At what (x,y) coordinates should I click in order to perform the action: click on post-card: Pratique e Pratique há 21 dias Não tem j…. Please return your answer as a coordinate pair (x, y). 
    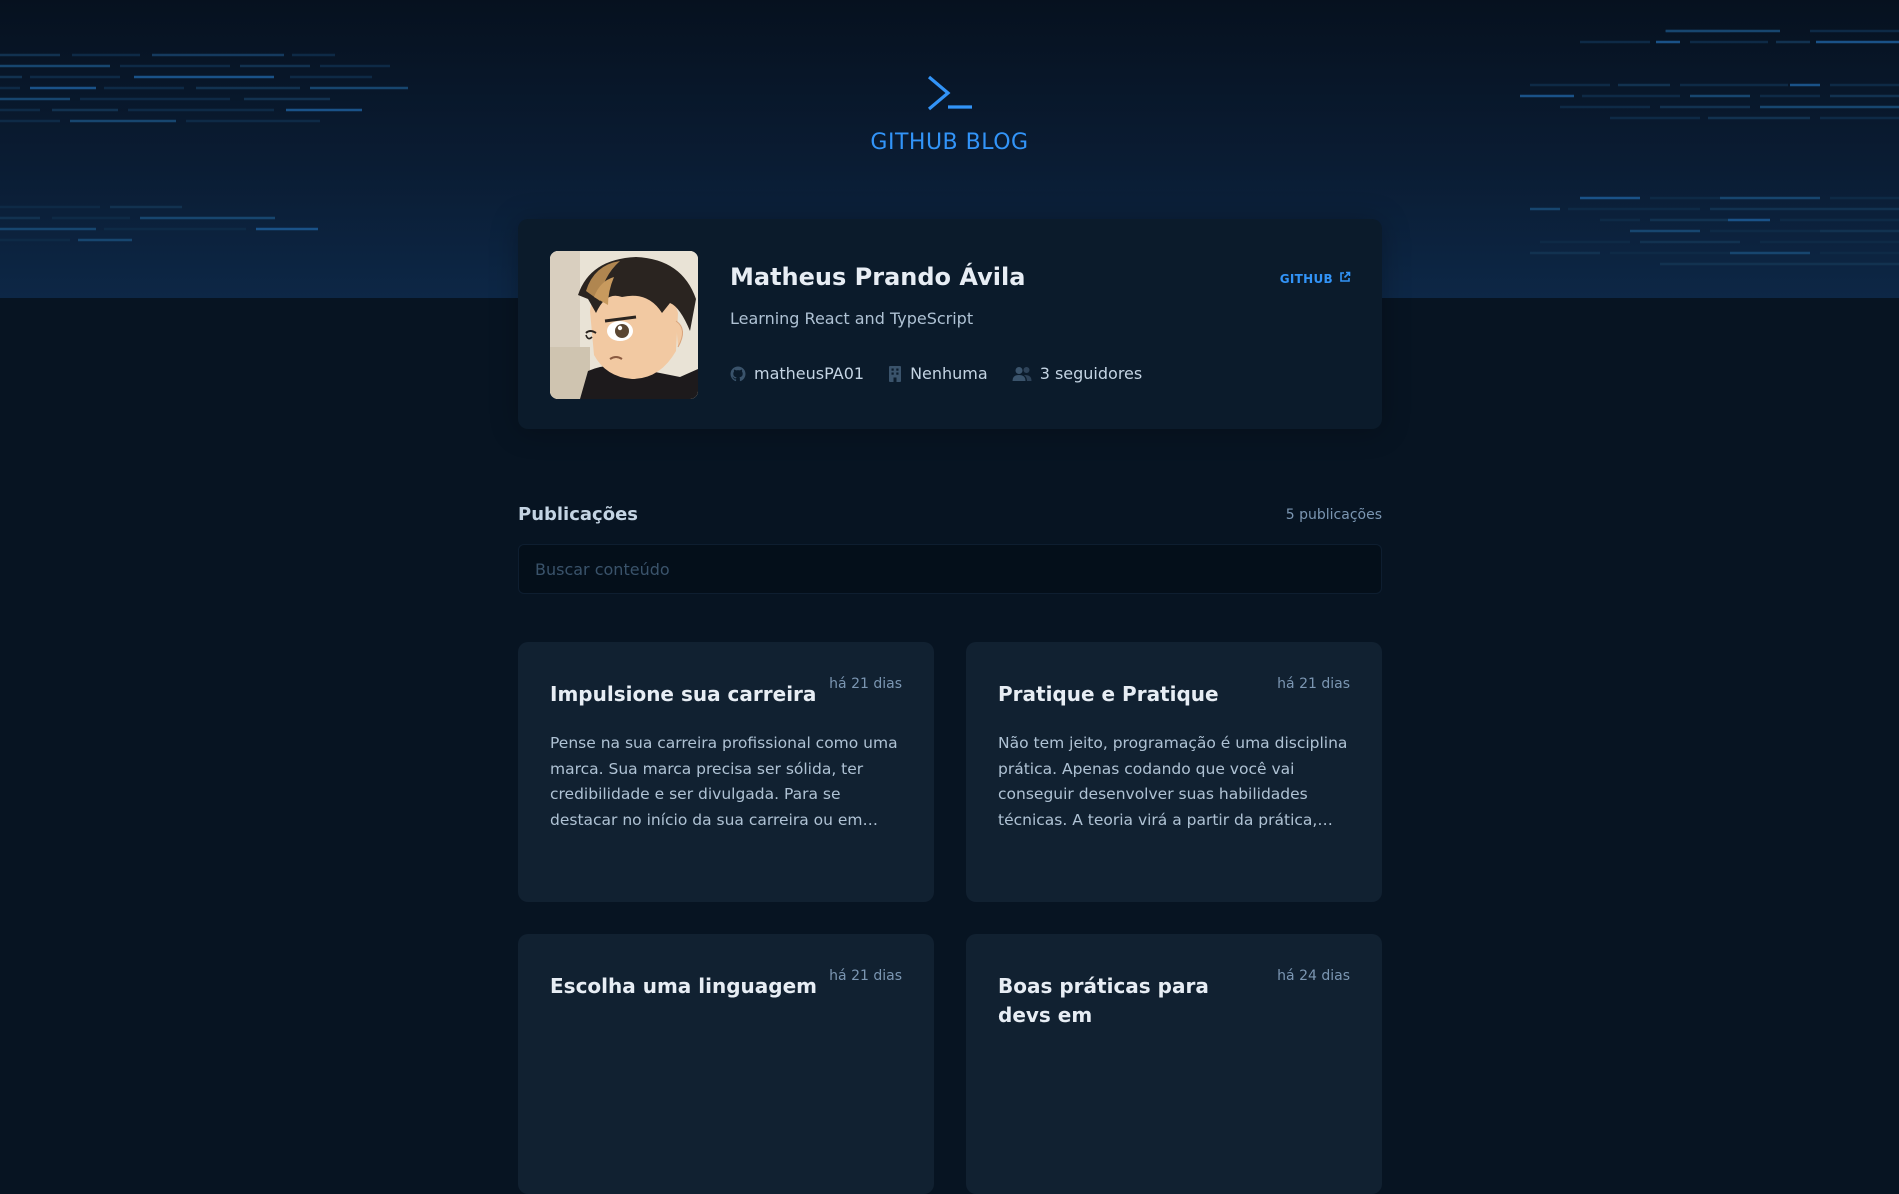
    Looking at the image, I should click on (1174, 772).